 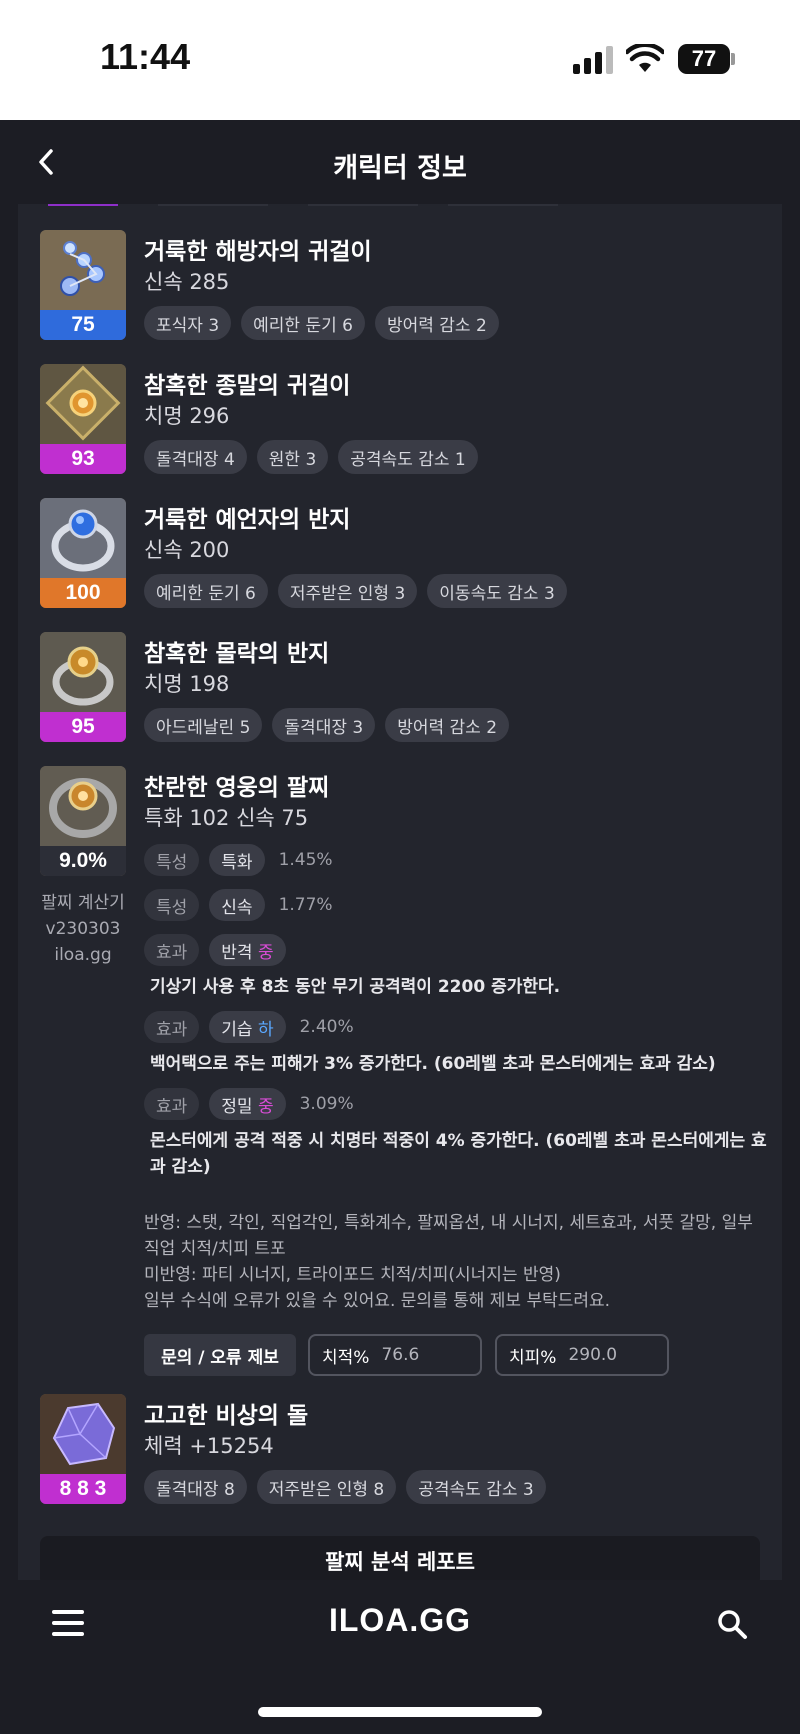 I want to click on quality-badge: 75, so click(x=83, y=325).